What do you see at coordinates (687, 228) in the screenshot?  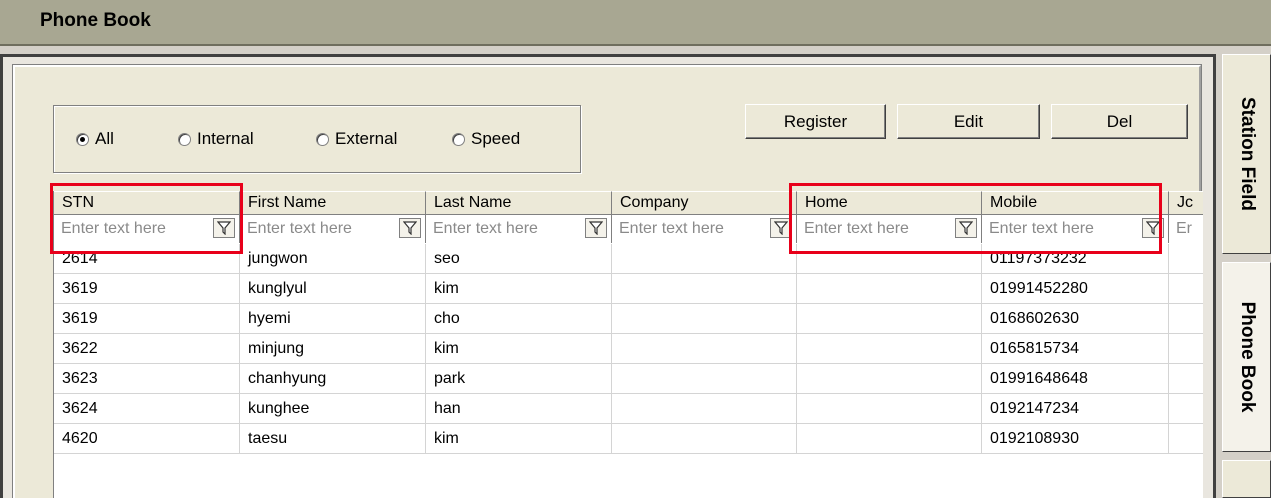 I see `filter-input-company` at bounding box center [687, 228].